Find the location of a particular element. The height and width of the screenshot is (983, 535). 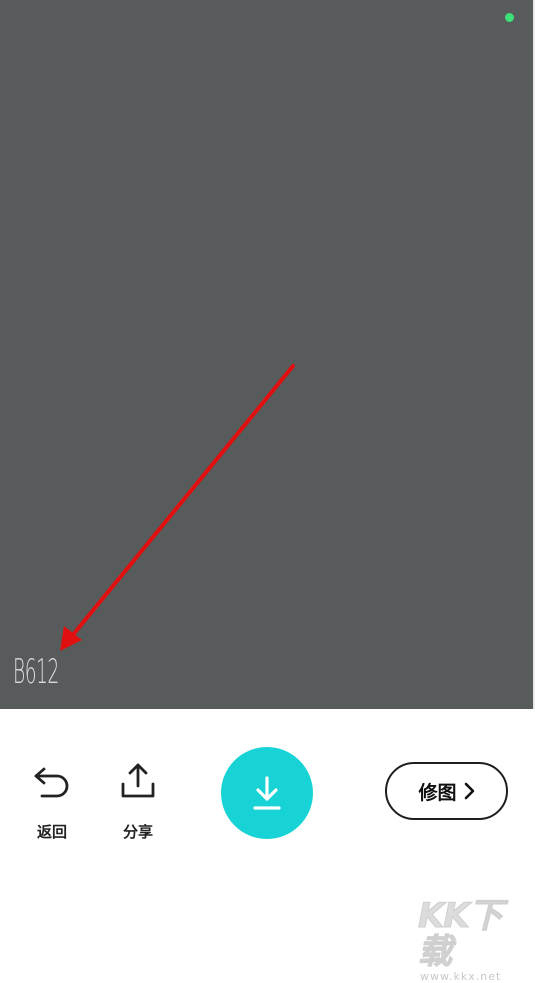

annotation-arrow is located at coordinates (177, 507).